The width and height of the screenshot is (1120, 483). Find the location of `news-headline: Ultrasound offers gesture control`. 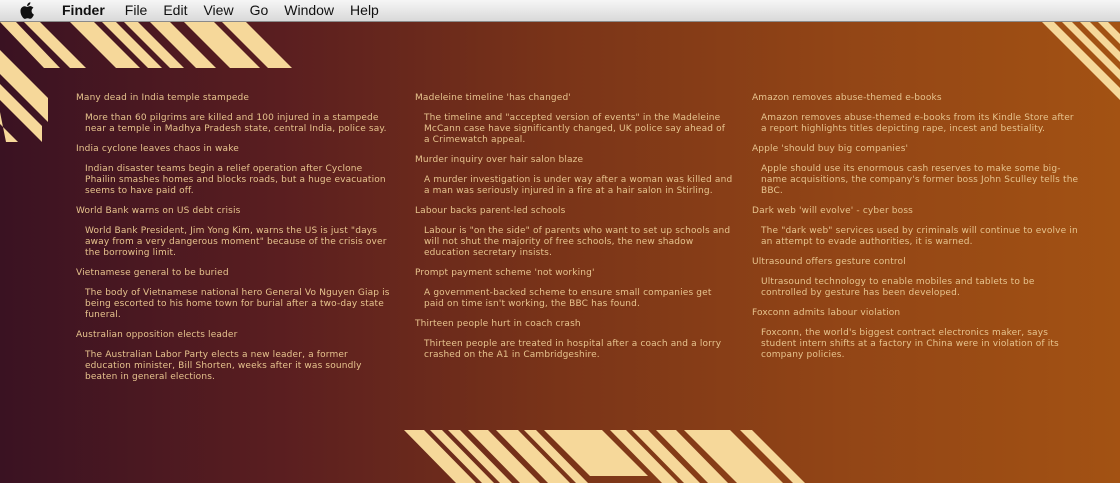

news-headline: Ultrasound offers gesture control is located at coordinates (917, 262).